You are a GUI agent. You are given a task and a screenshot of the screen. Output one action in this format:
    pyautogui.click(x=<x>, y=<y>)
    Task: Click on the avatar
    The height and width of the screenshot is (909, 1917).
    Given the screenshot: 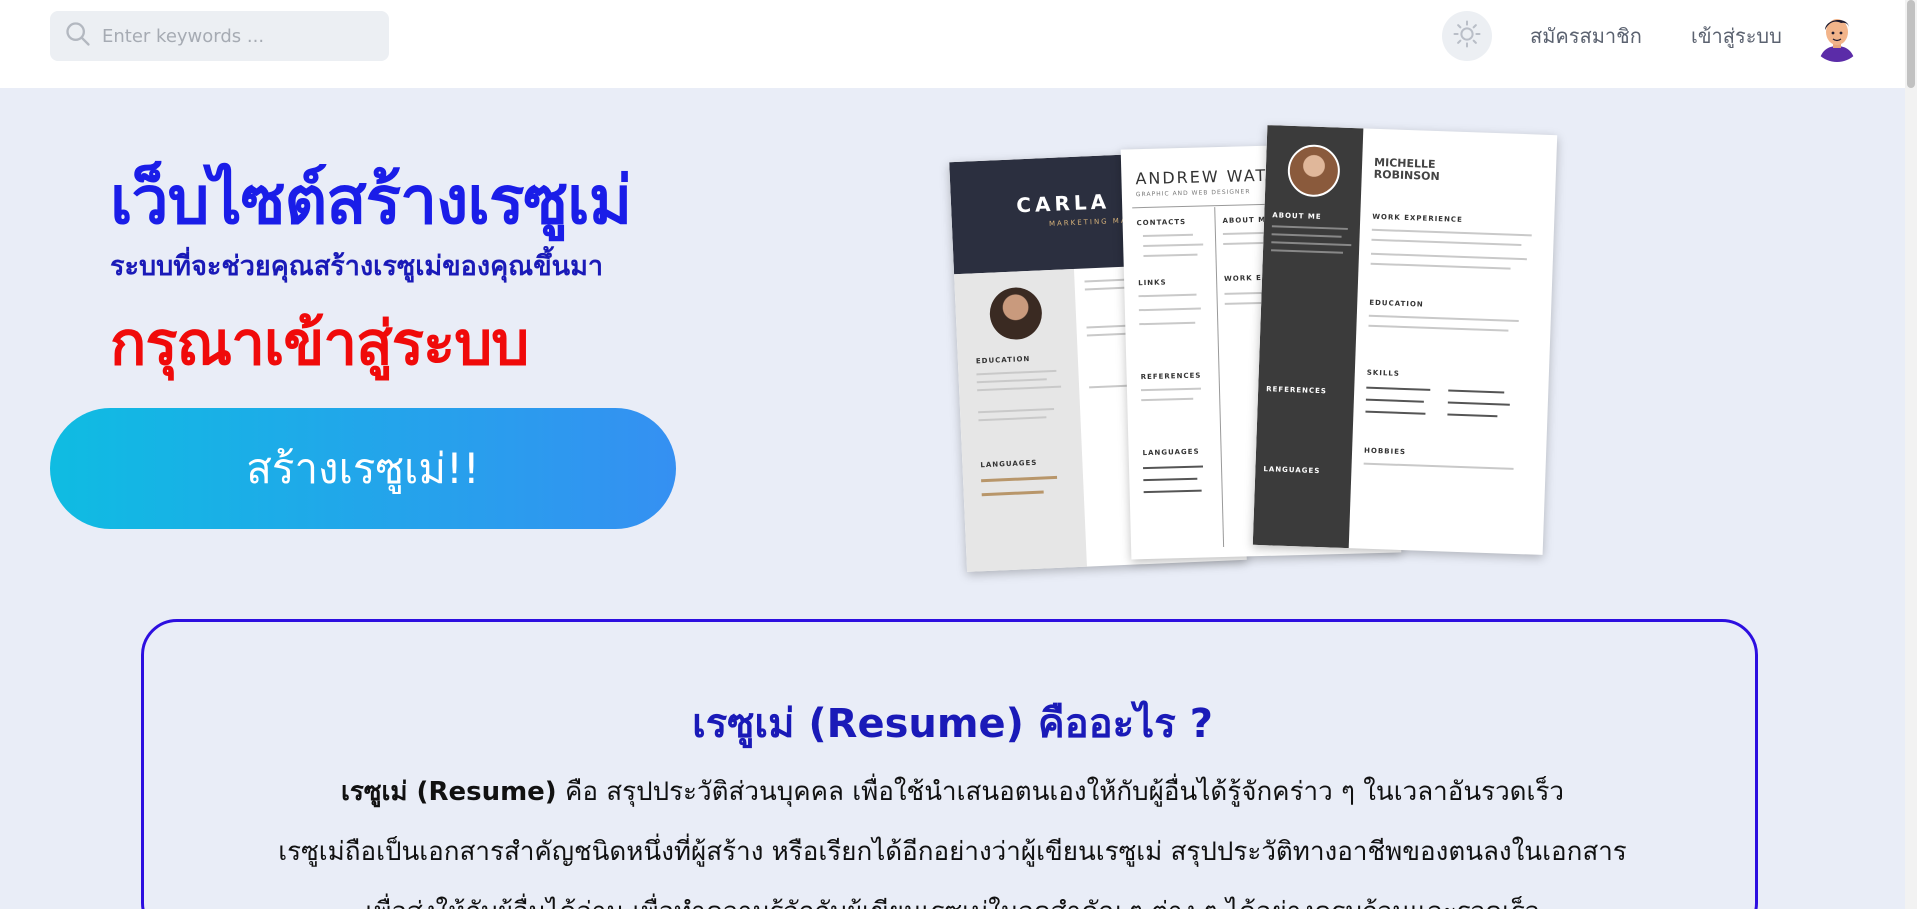 What is the action you would take?
    pyautogui.click(x=1837, y=36)
    